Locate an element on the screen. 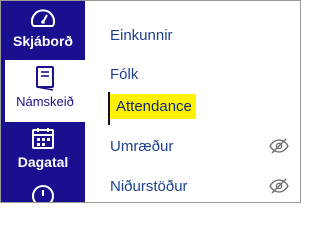 Image resolution: width=320 pixels, height=240 pixels. global-nav-course-label: Námskeið is located at coordinates (45, 101).